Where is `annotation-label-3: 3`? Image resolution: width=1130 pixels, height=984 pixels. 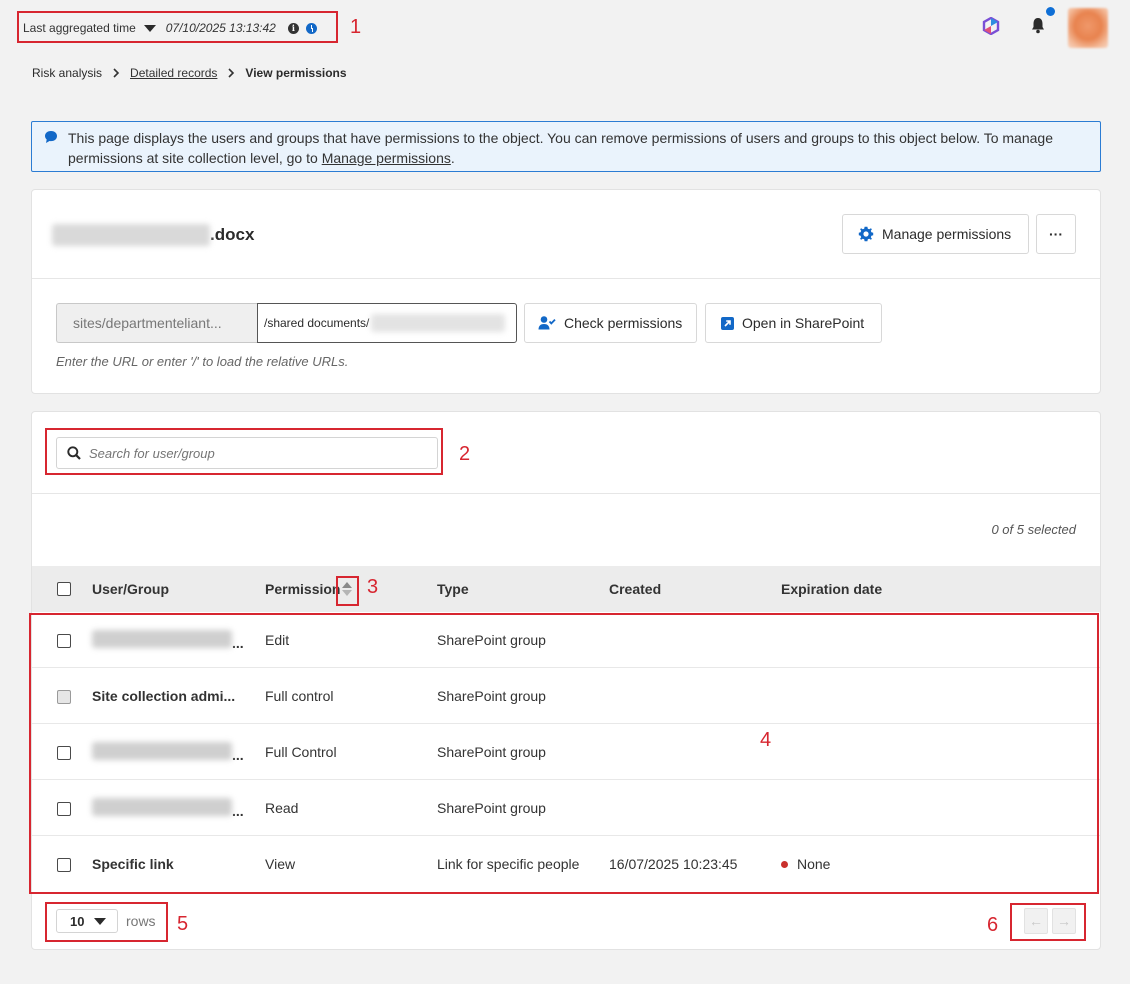
annotation-label-3: 3 is located at coordinates (373, 587).